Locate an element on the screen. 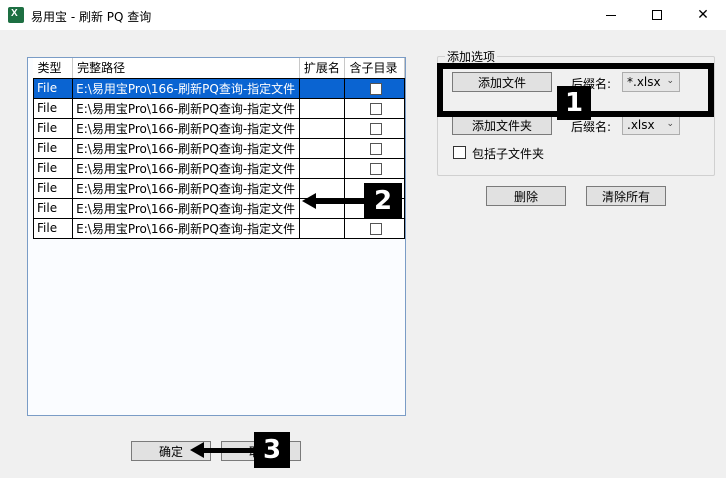 The height and width of the screenshot is (478, 726). title-bar: 易用宝 - 刷新 PQ 查询 ✕ is located at coordinates (363, 15).